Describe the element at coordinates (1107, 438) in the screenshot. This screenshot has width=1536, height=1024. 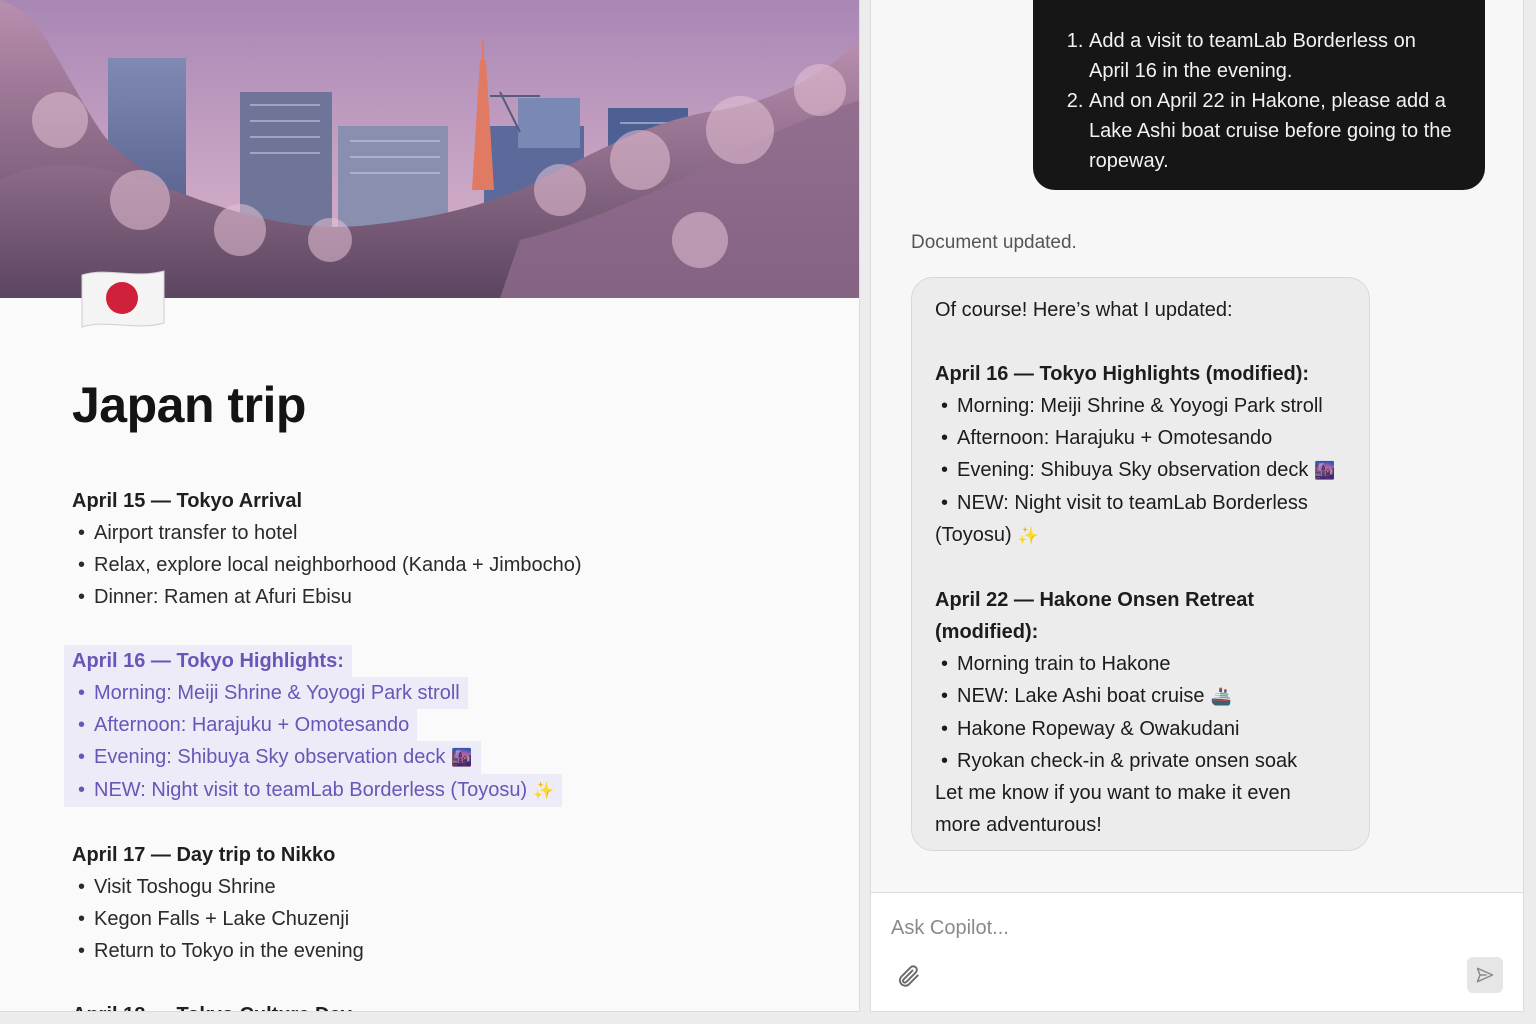
I see `assistant-list-item: • Afternoon: Harajuku + Omotesando` at that location.